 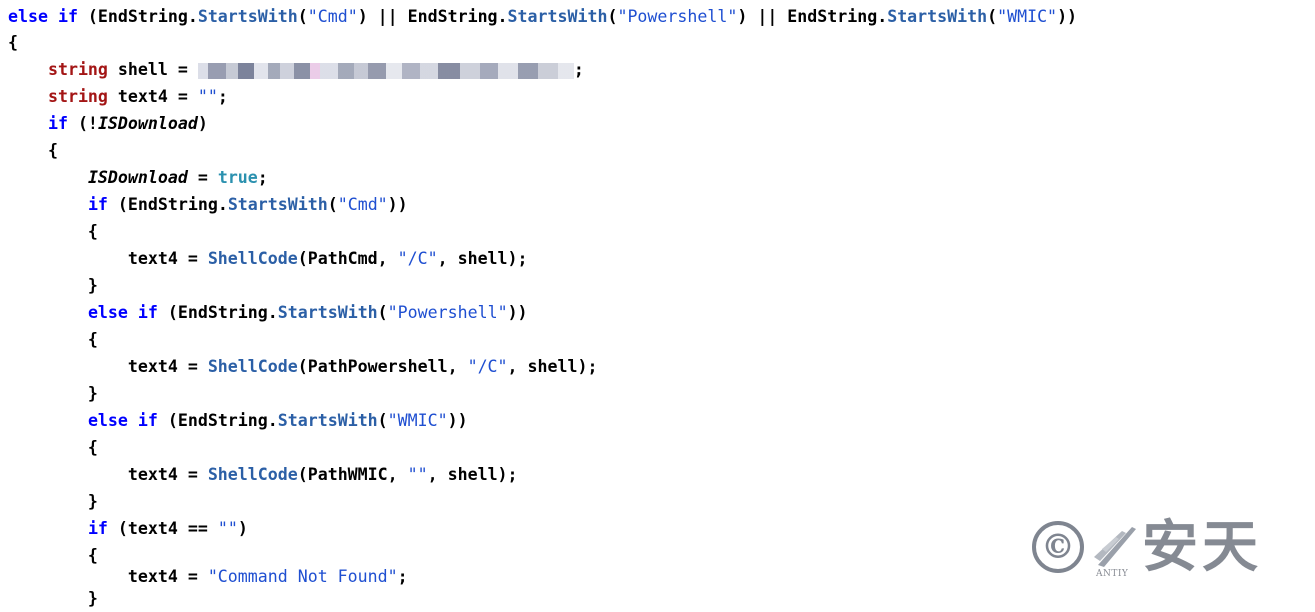 I want to click on redacted-value, so click(x=385, y=70).